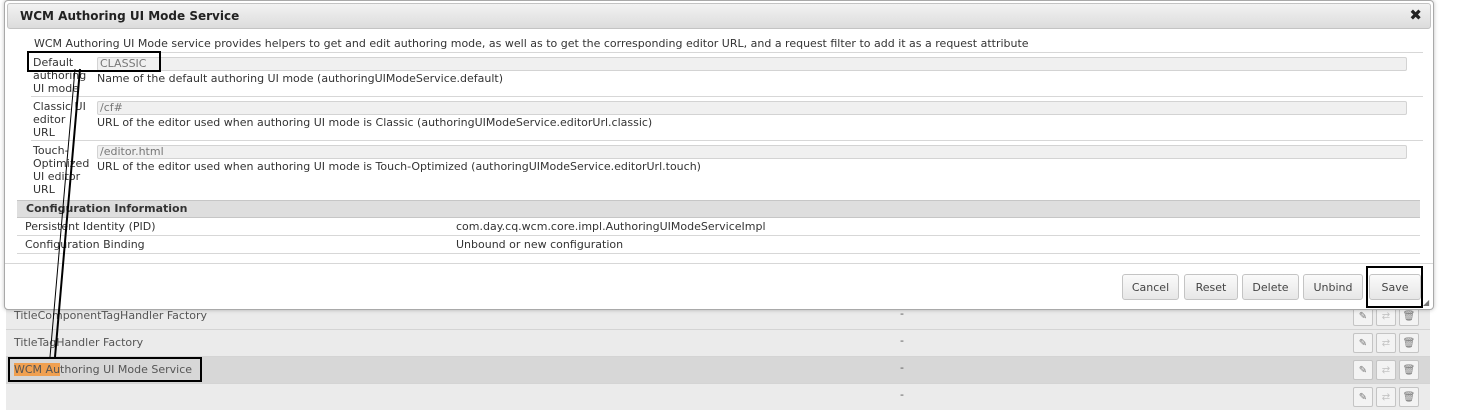 The height and width of the screenshot is (410, 1462). I want to click on bind-icon: ⇄, so click(1386, 397).